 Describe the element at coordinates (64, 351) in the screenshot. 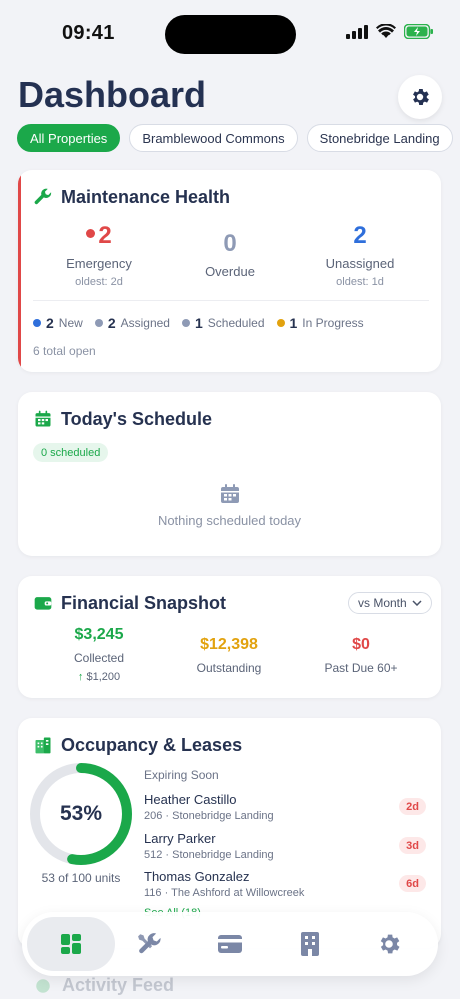

I see `total-open: 6 total open` at that location.